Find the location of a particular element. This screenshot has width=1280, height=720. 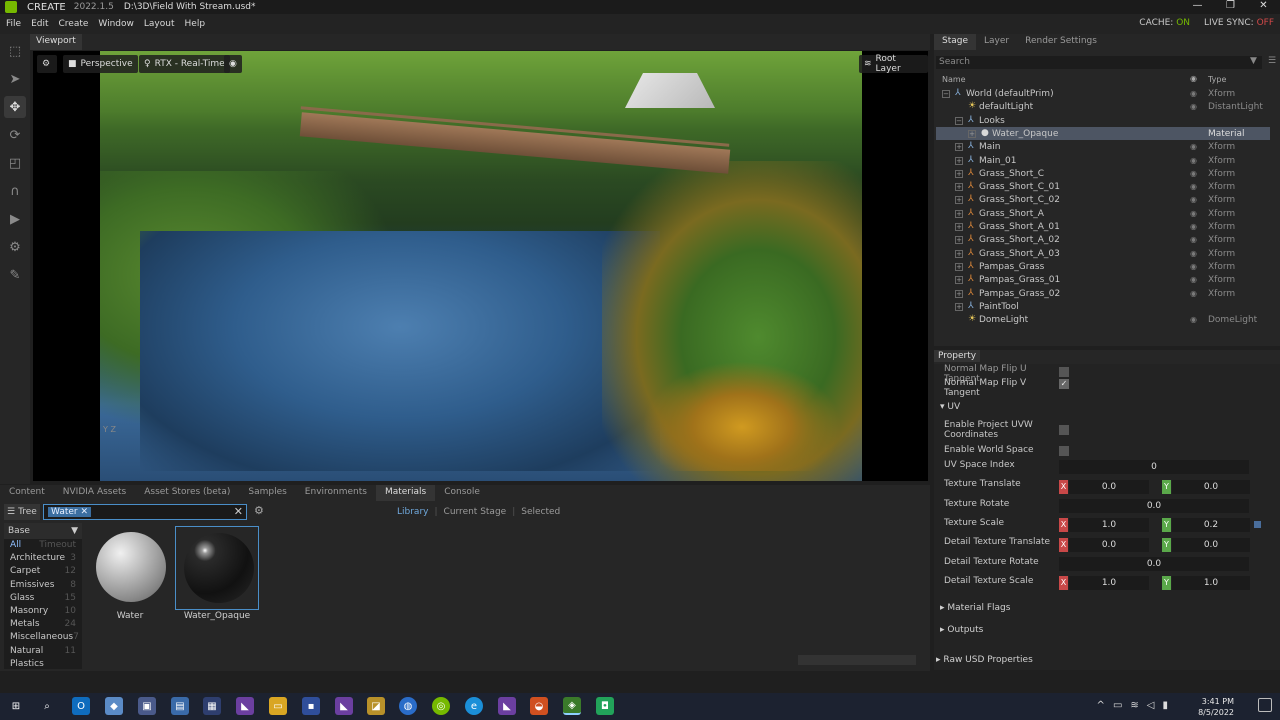

normal-map-flip-v-checkbox: ✓ is located at coordinates (1064, 384).